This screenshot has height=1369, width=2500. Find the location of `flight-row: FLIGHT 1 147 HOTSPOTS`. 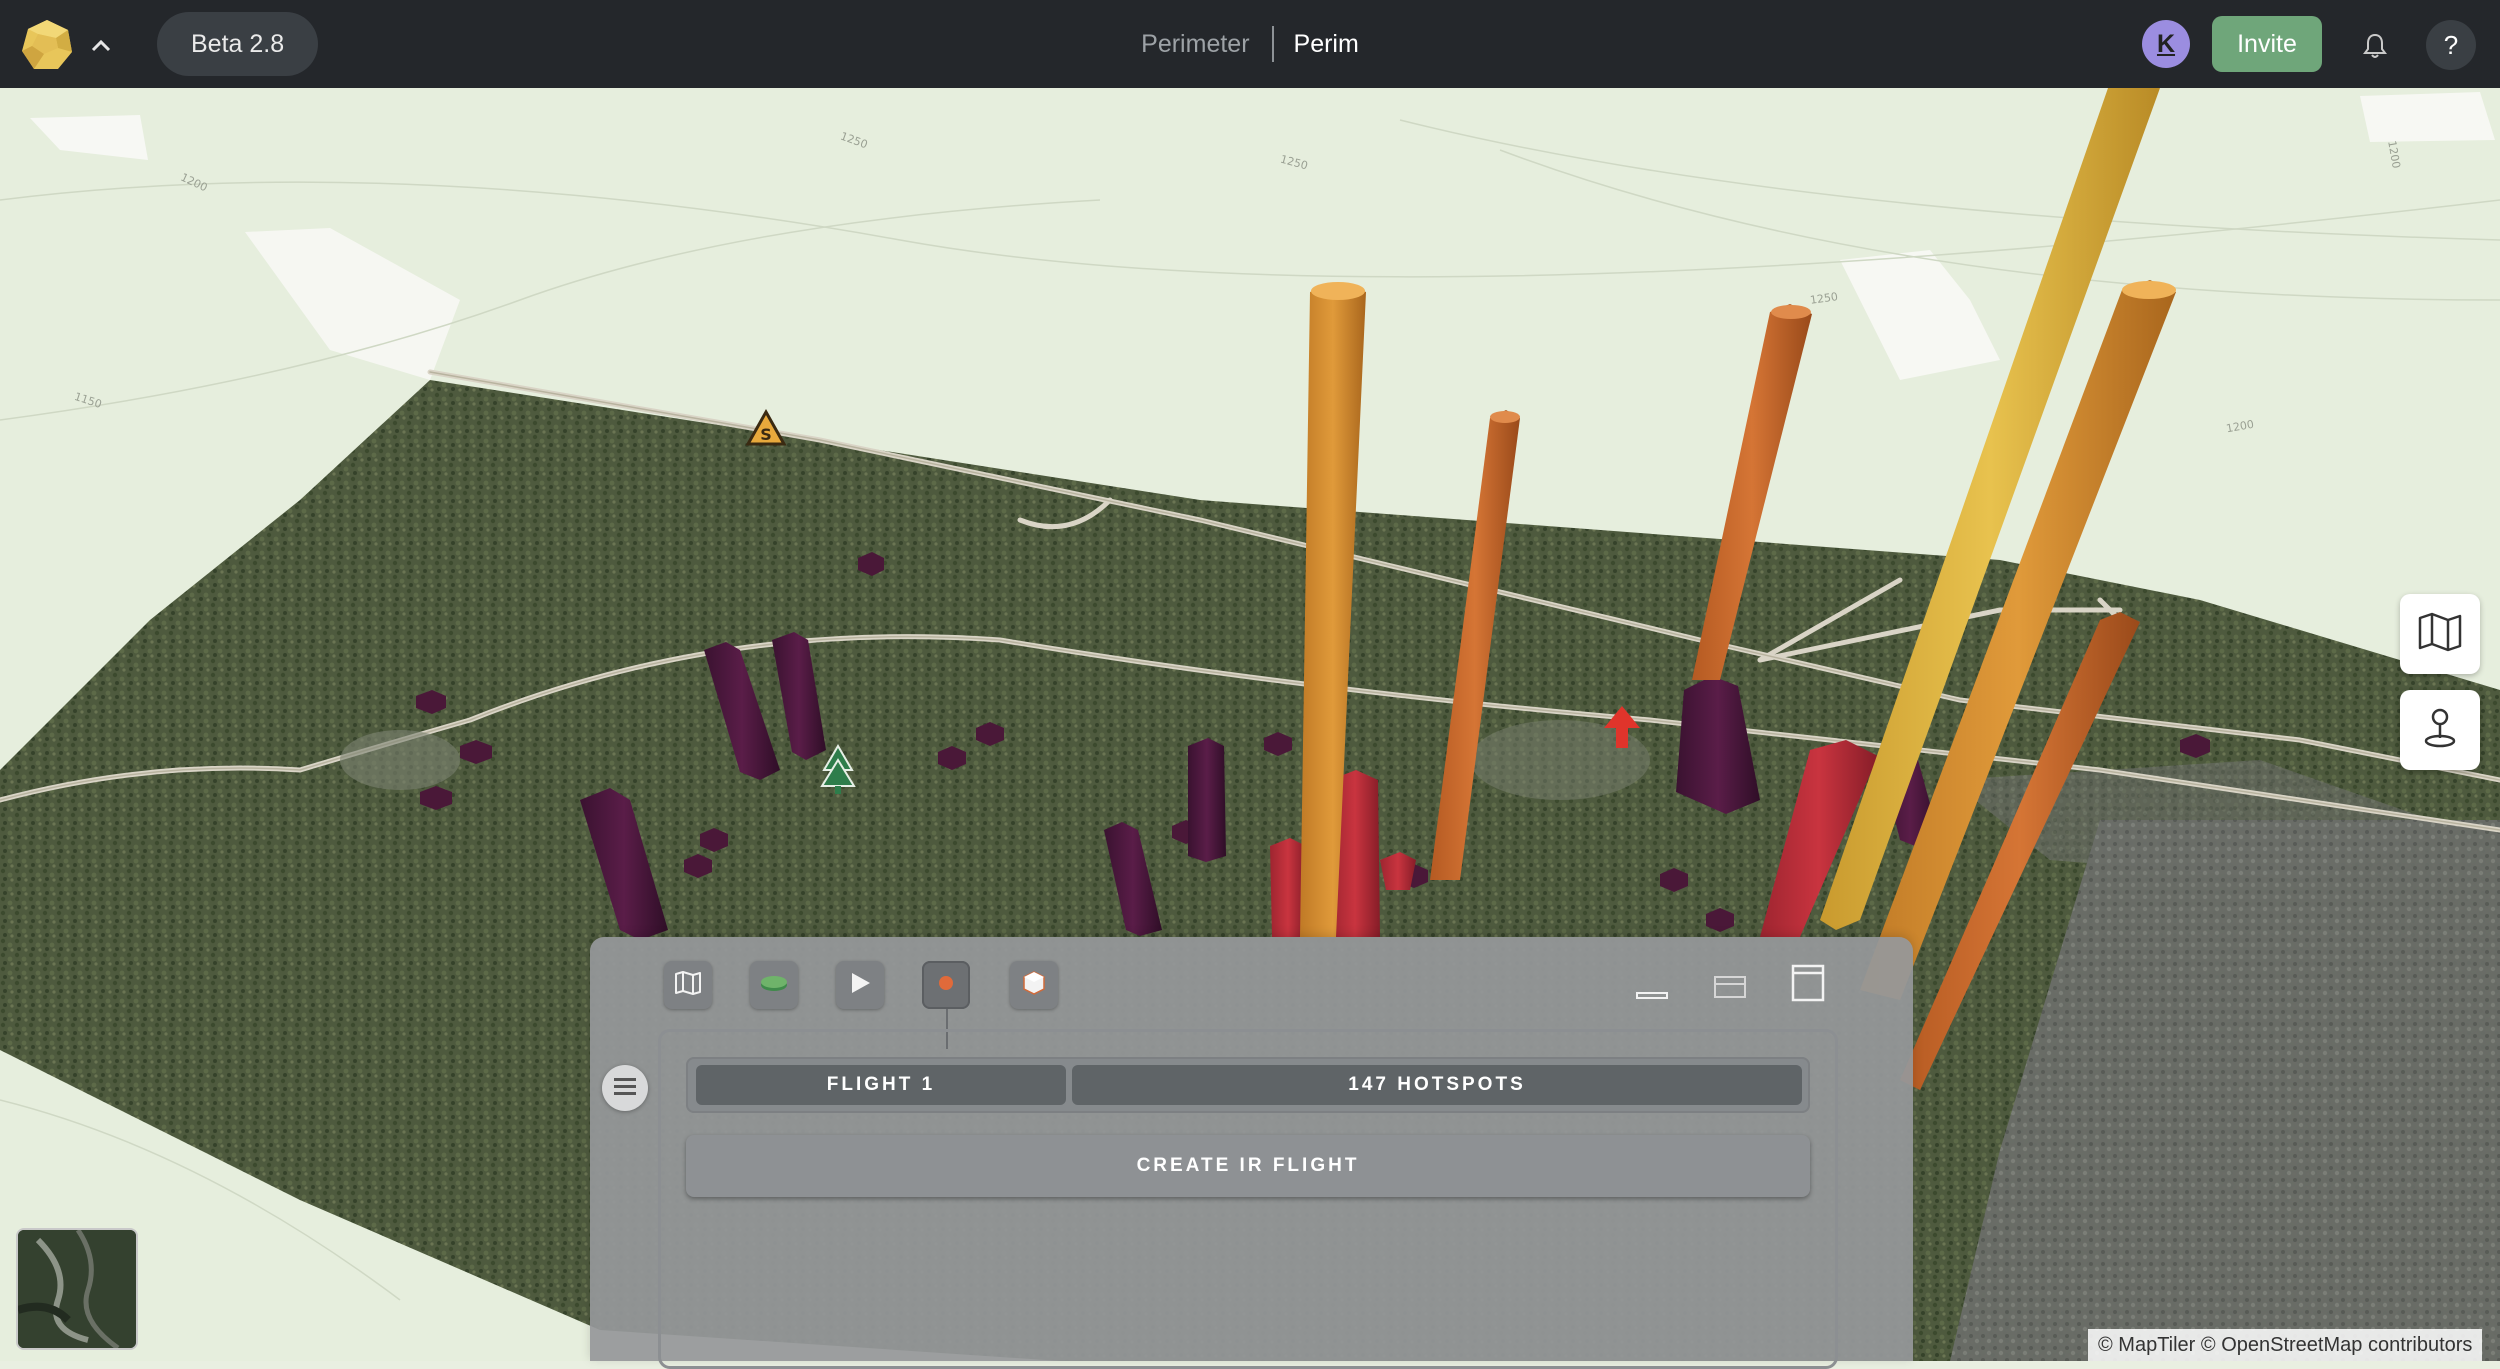

flight-row: FLIGHT 1 147 HOTSPOTS is located at coordinates (1248, 1085).